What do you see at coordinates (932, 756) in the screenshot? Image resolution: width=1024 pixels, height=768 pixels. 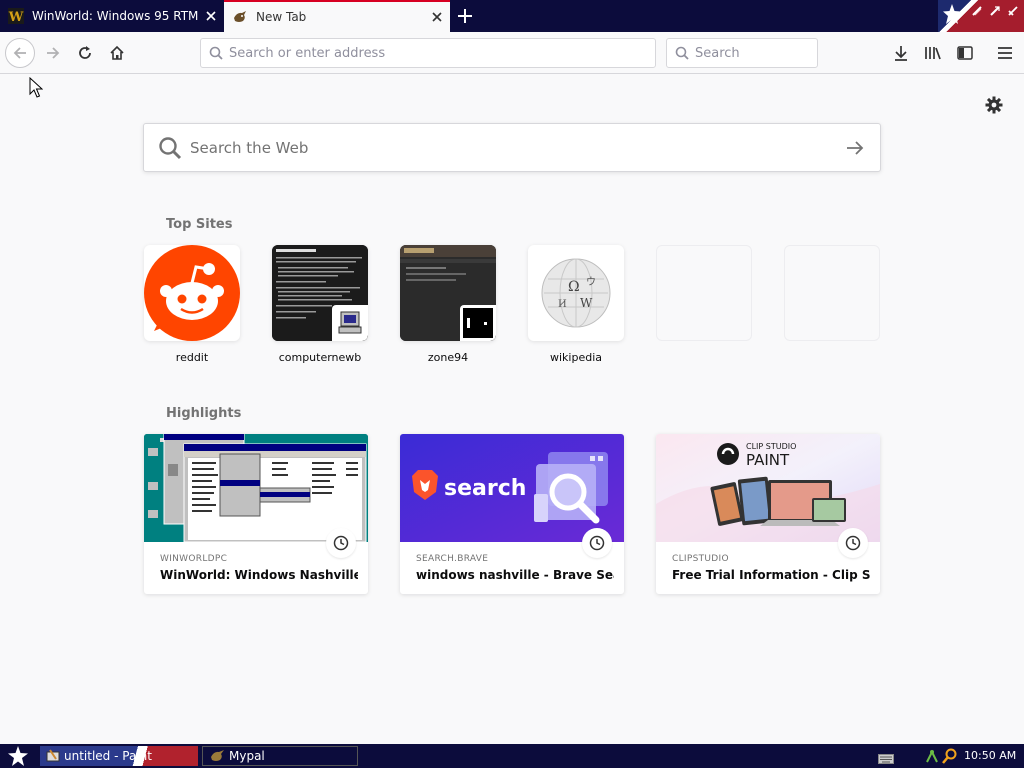 I see `network-icon` at bounding box center [932, 756].